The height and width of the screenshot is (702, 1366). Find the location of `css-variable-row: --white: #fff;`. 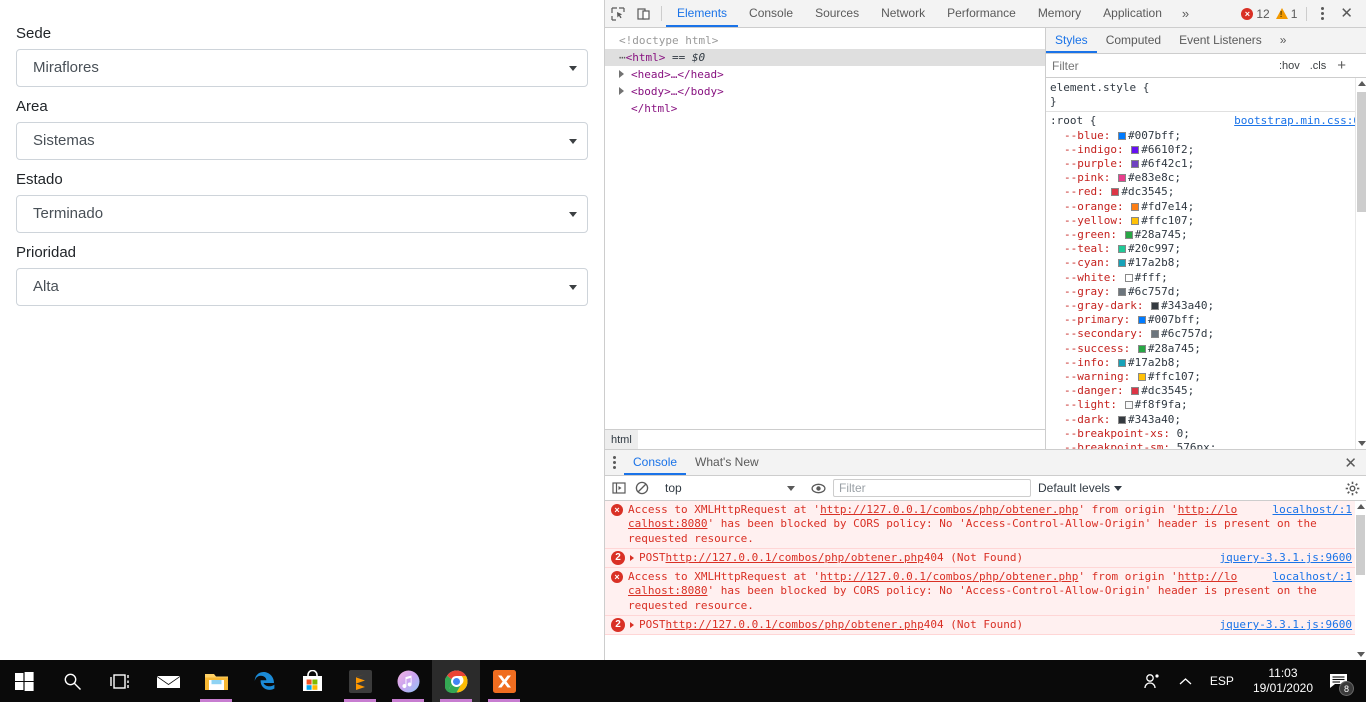

css-variable-row: --white: #fff; is located at coordinates (1208, 278).